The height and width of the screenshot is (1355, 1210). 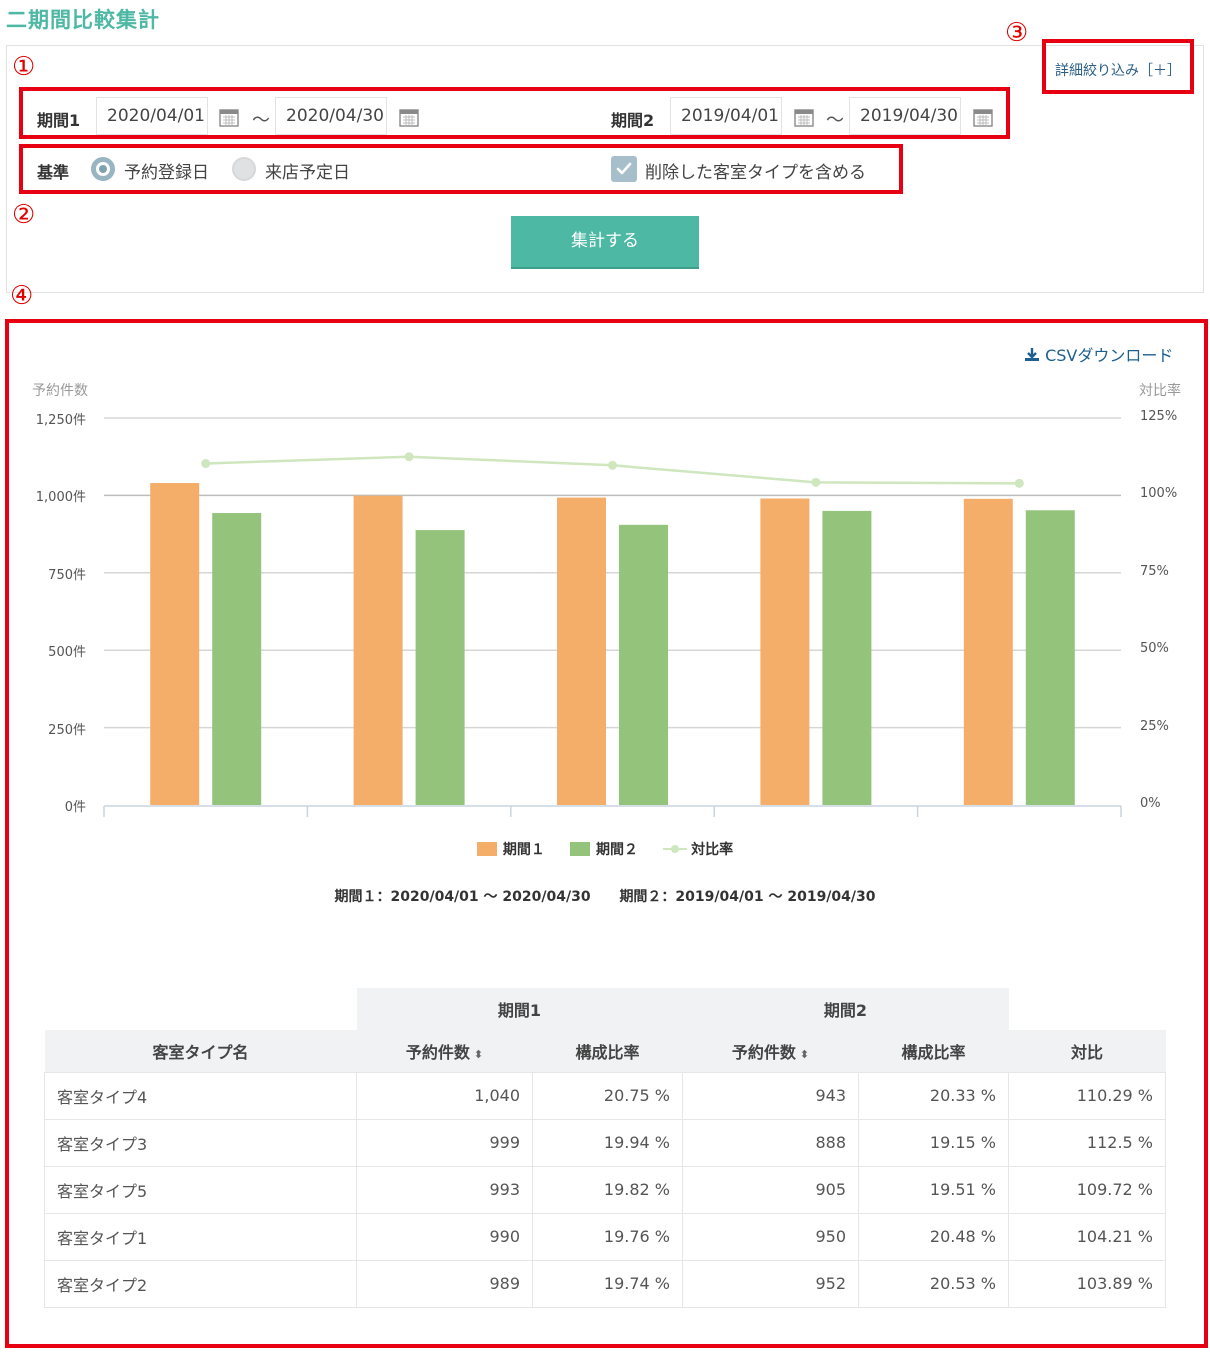 I want to click on col-room-type: 客室タイプ名, so click(x=200, y=1051).